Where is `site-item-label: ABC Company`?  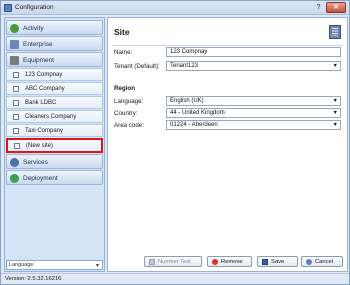
site-item-label: ABC Company is located at coordinates (45, 89).